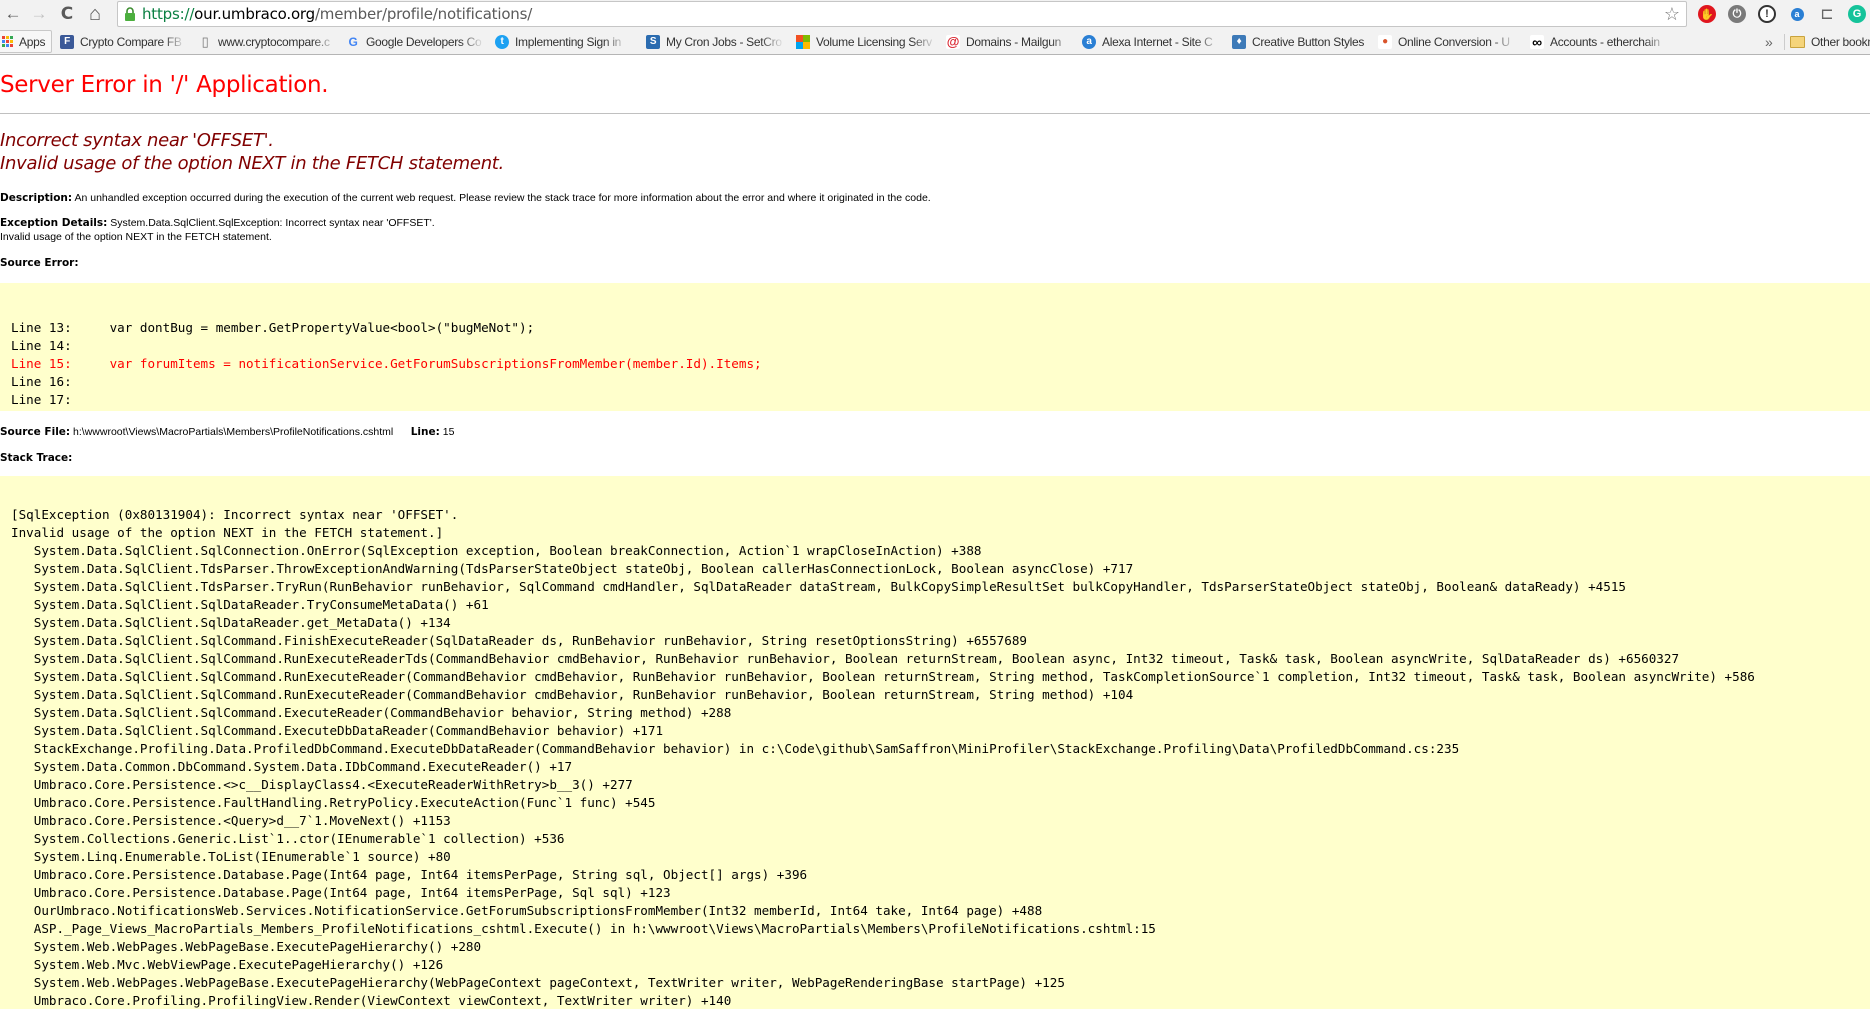 This screenshot has width=1870, height=1009. I want to click on grammarly-extension-button: G, so click(1857, 14).